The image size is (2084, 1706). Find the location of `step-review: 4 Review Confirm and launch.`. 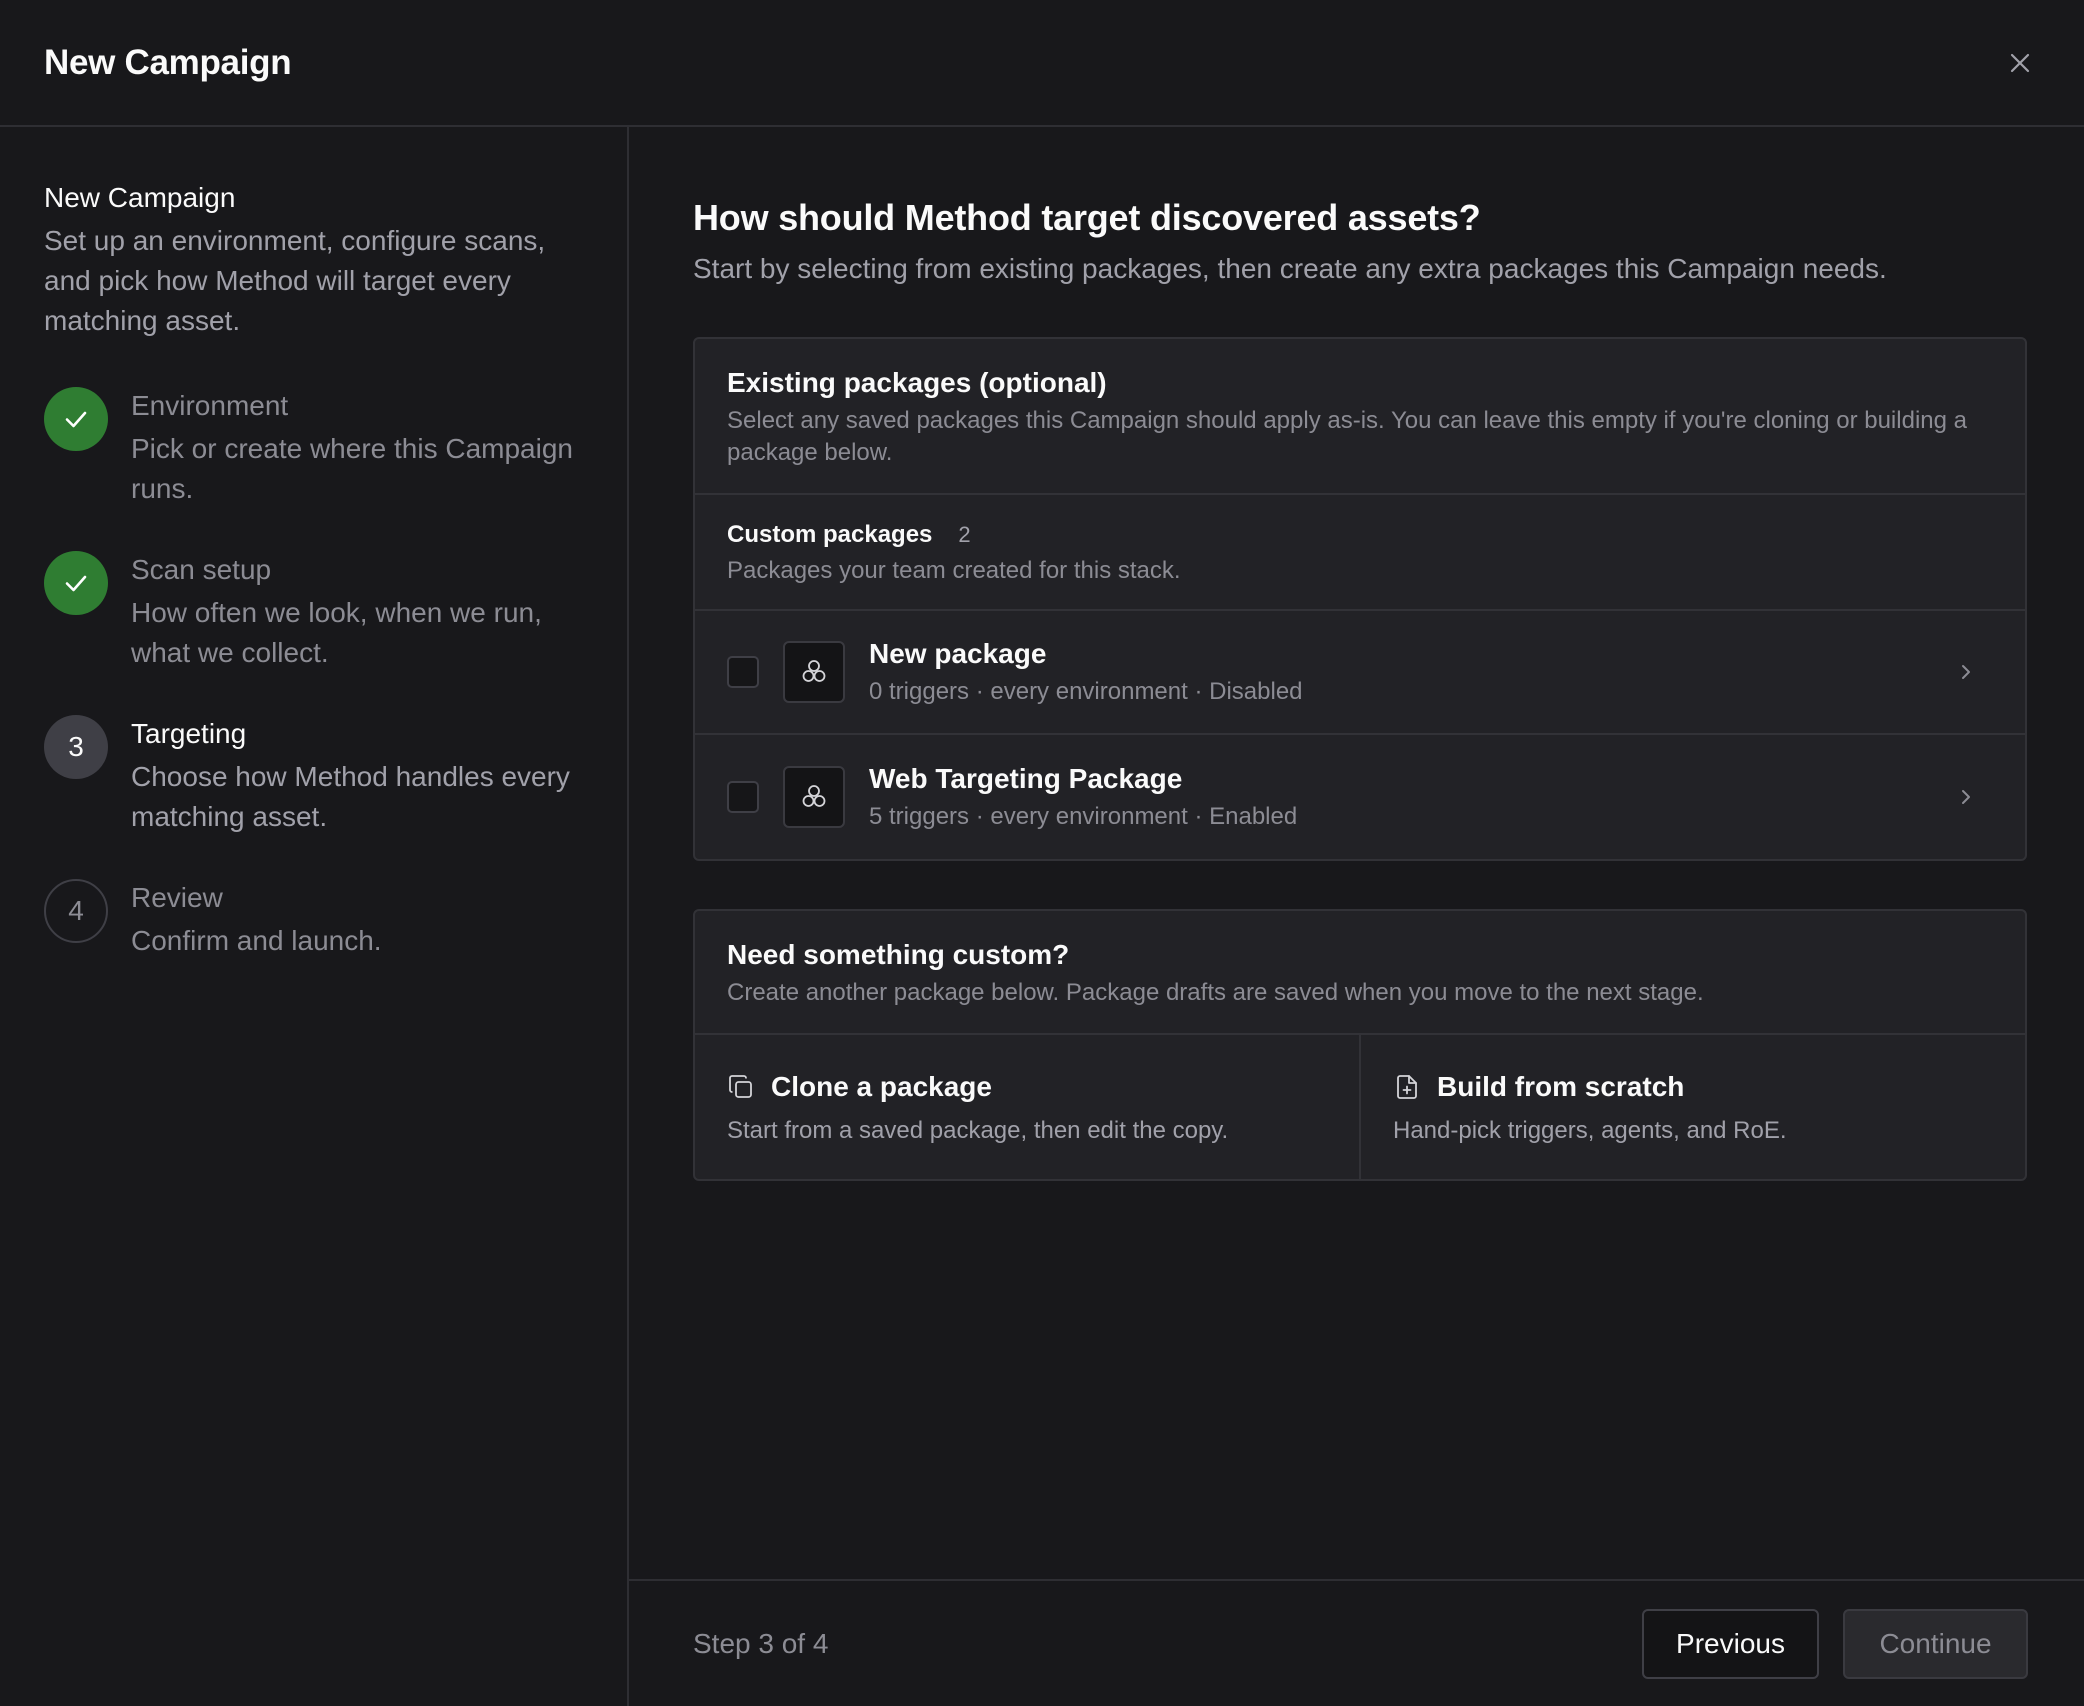

step-review: 4 Review Confirm and launch. is located at coordinates (313, 920).